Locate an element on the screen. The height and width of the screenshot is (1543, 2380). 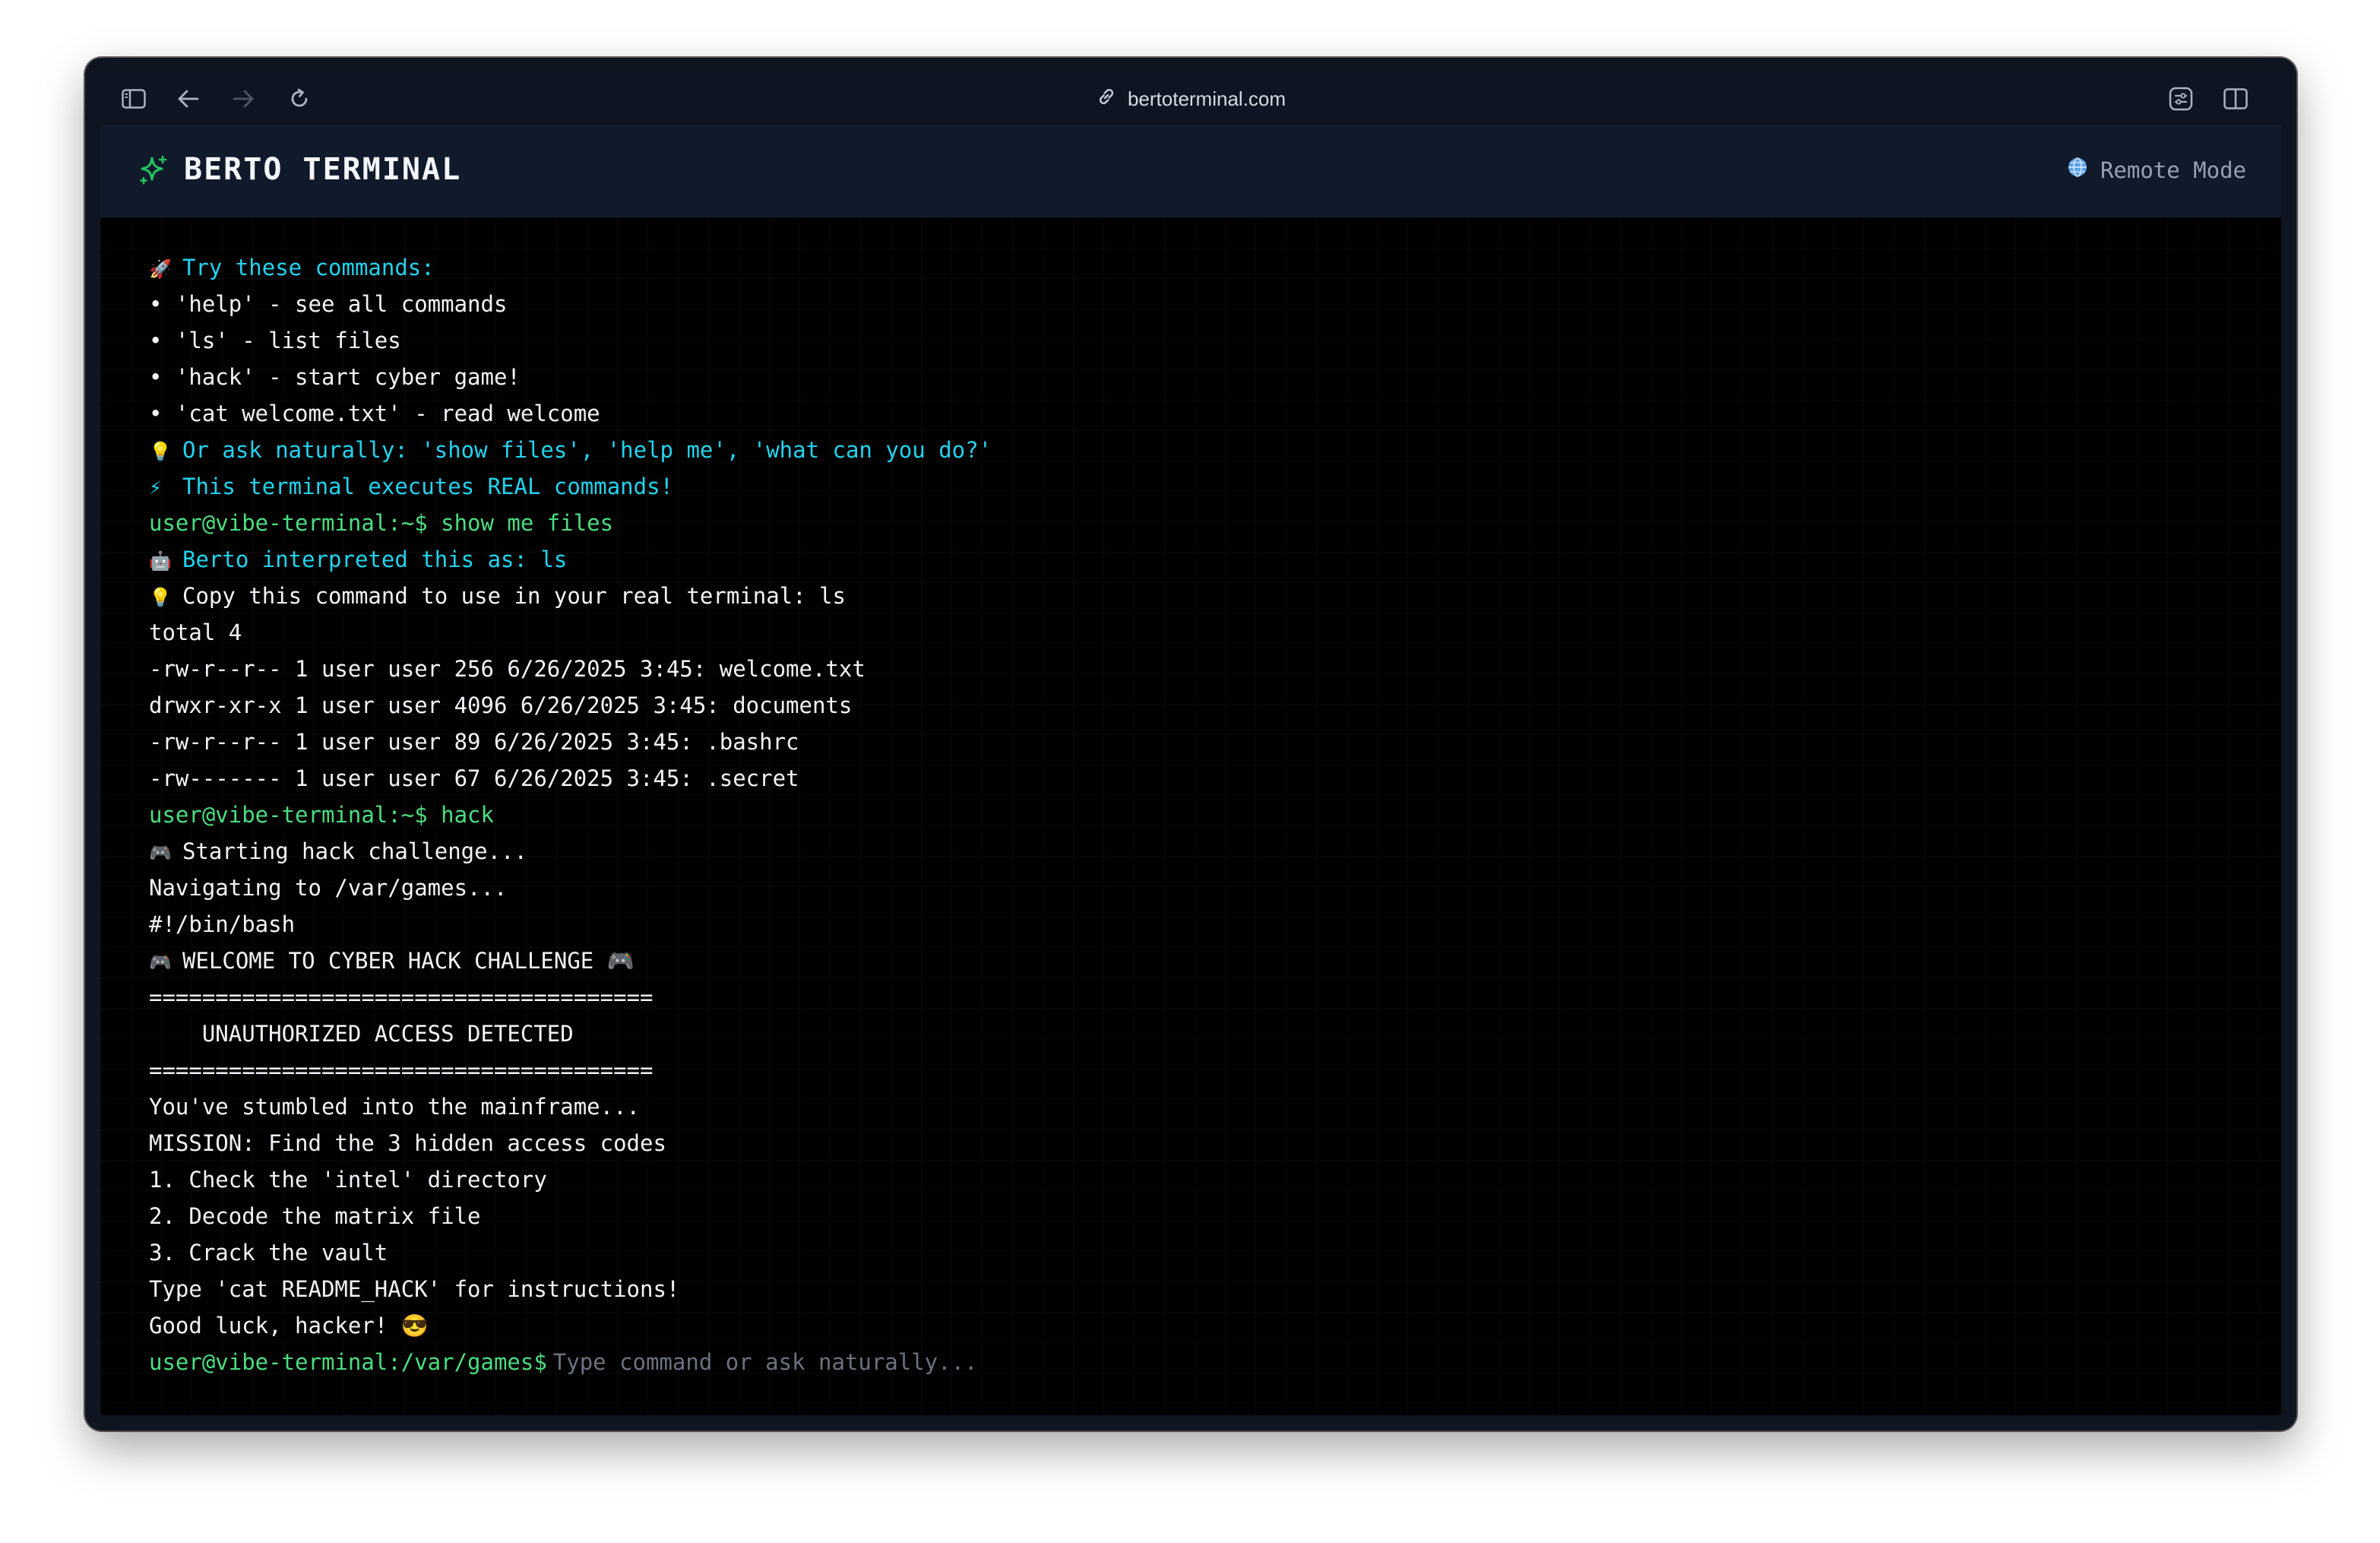
terminal-line-text: #!/bin/bash is located at coordinates (222, 924).